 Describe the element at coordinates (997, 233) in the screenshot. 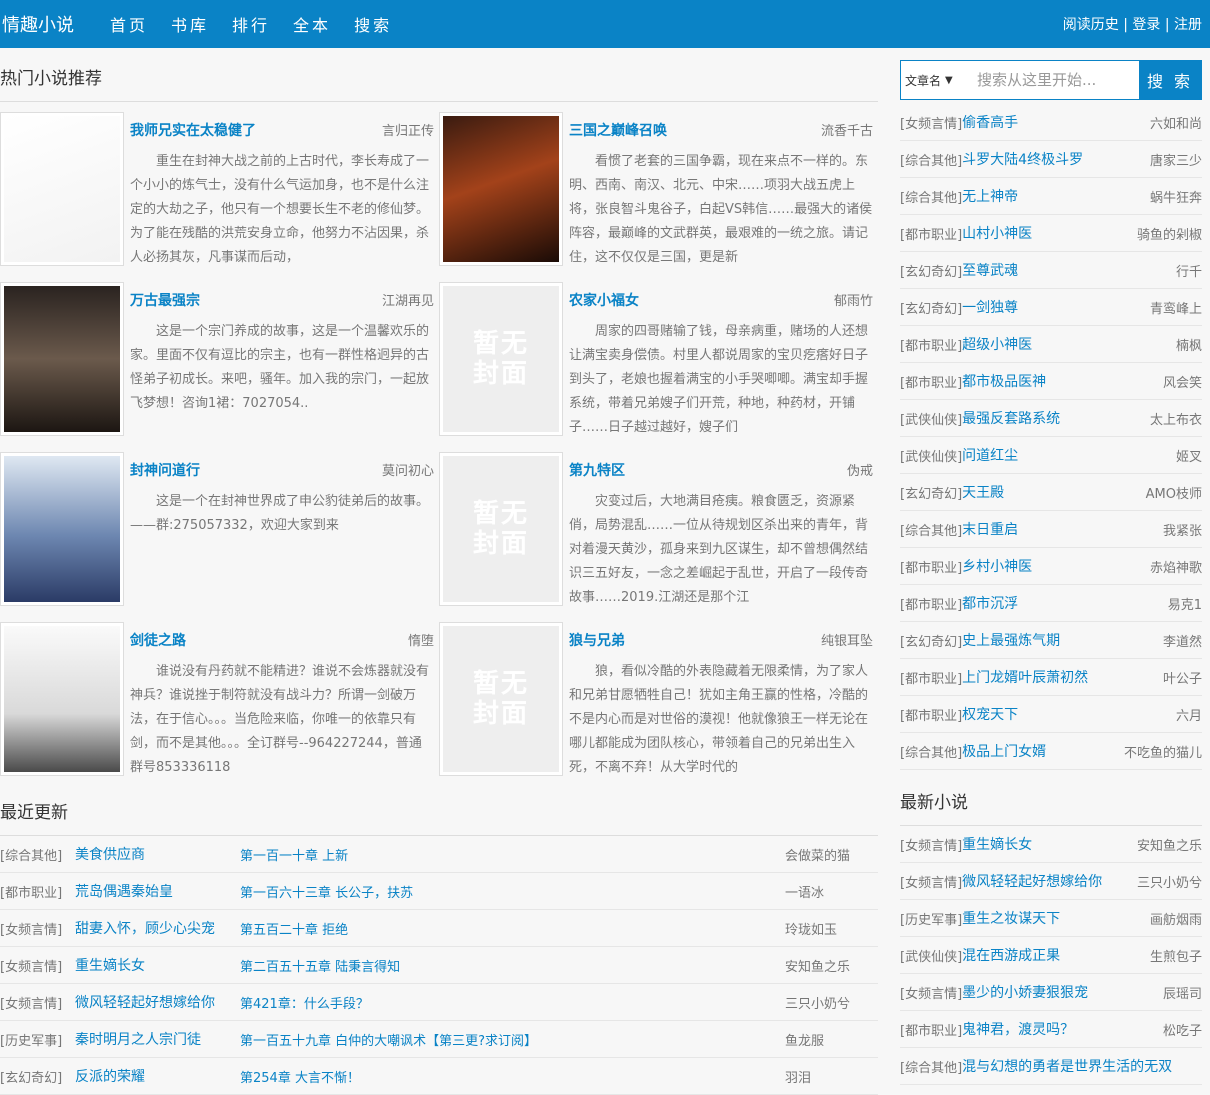

I see `ranking-book-link: 山村小神医` at that location.